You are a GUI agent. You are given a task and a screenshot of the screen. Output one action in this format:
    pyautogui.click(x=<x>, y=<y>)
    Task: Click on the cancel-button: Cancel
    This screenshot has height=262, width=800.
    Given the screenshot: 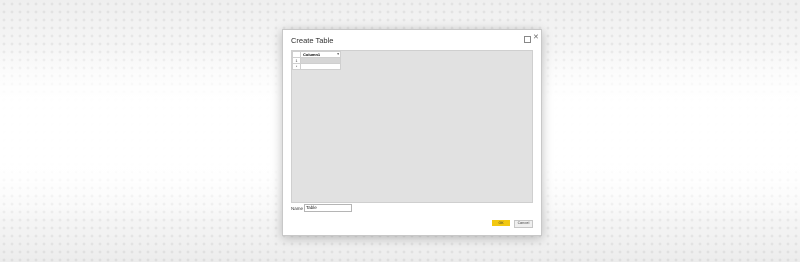 What is the action you would take?
    pyautogui.click(x=523, y=224)
    